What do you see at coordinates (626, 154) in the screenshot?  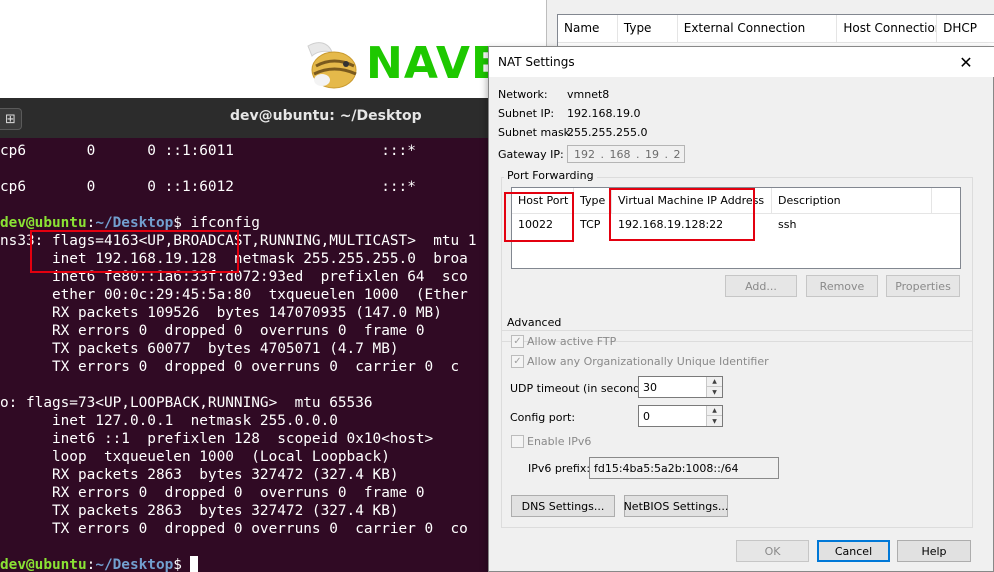 I see `gateway-ip-field: 192 . 168 . 19 . 2` at bounding box center [626, 154].